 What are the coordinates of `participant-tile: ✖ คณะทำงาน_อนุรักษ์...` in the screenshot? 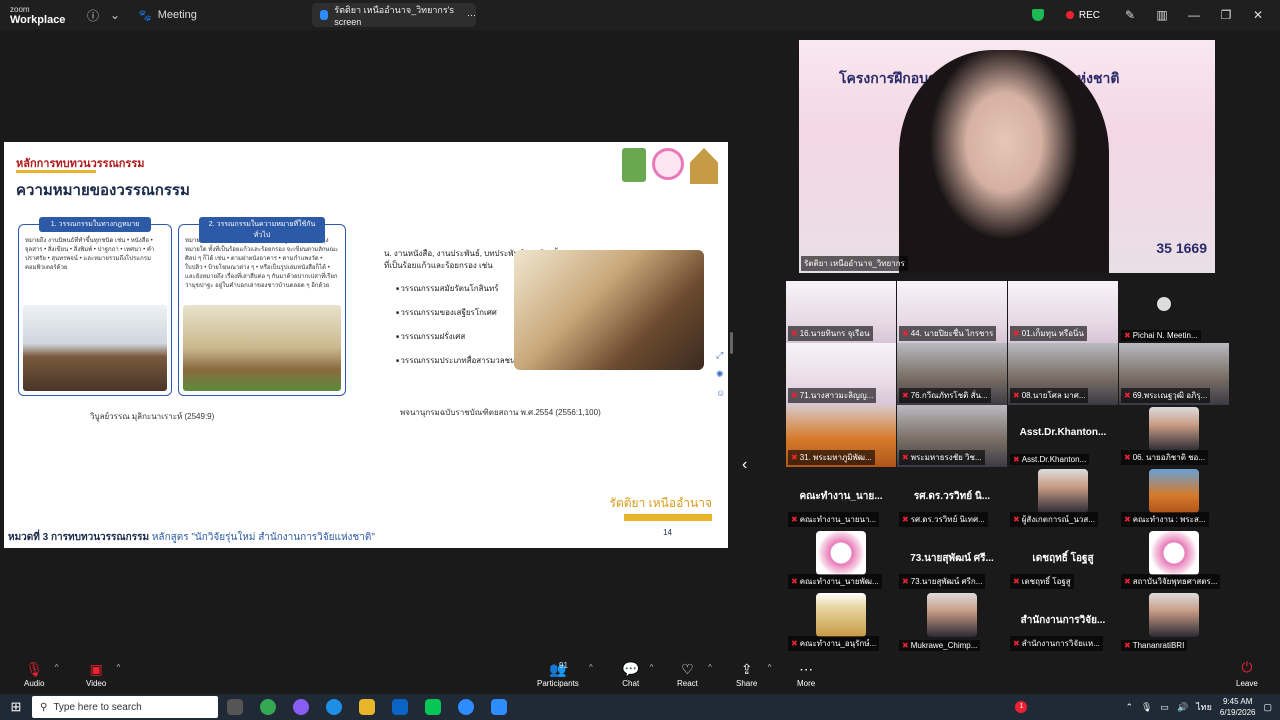 It's located at (841, 622).